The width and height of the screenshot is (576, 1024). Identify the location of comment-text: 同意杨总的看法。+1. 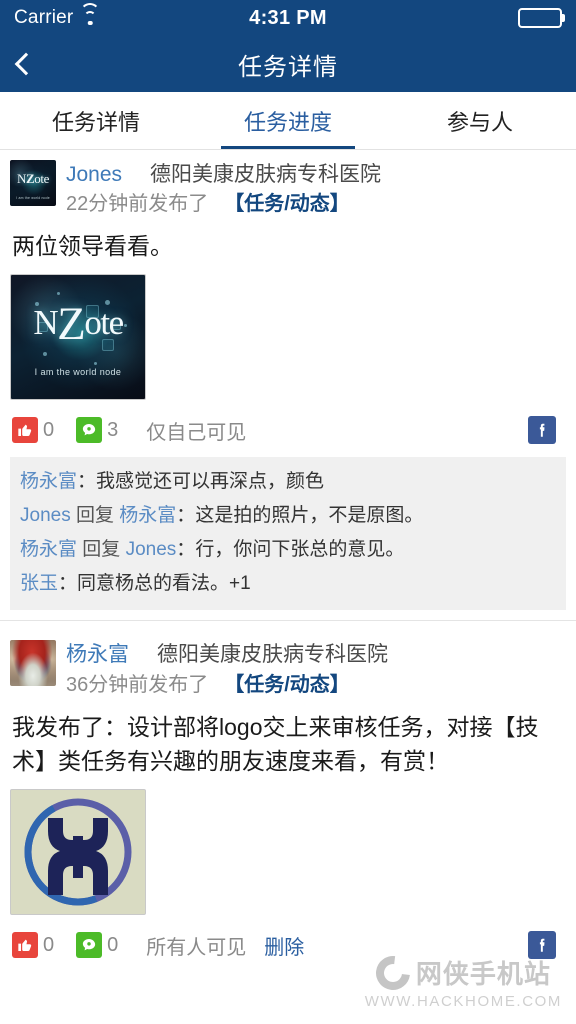
(164, 583).